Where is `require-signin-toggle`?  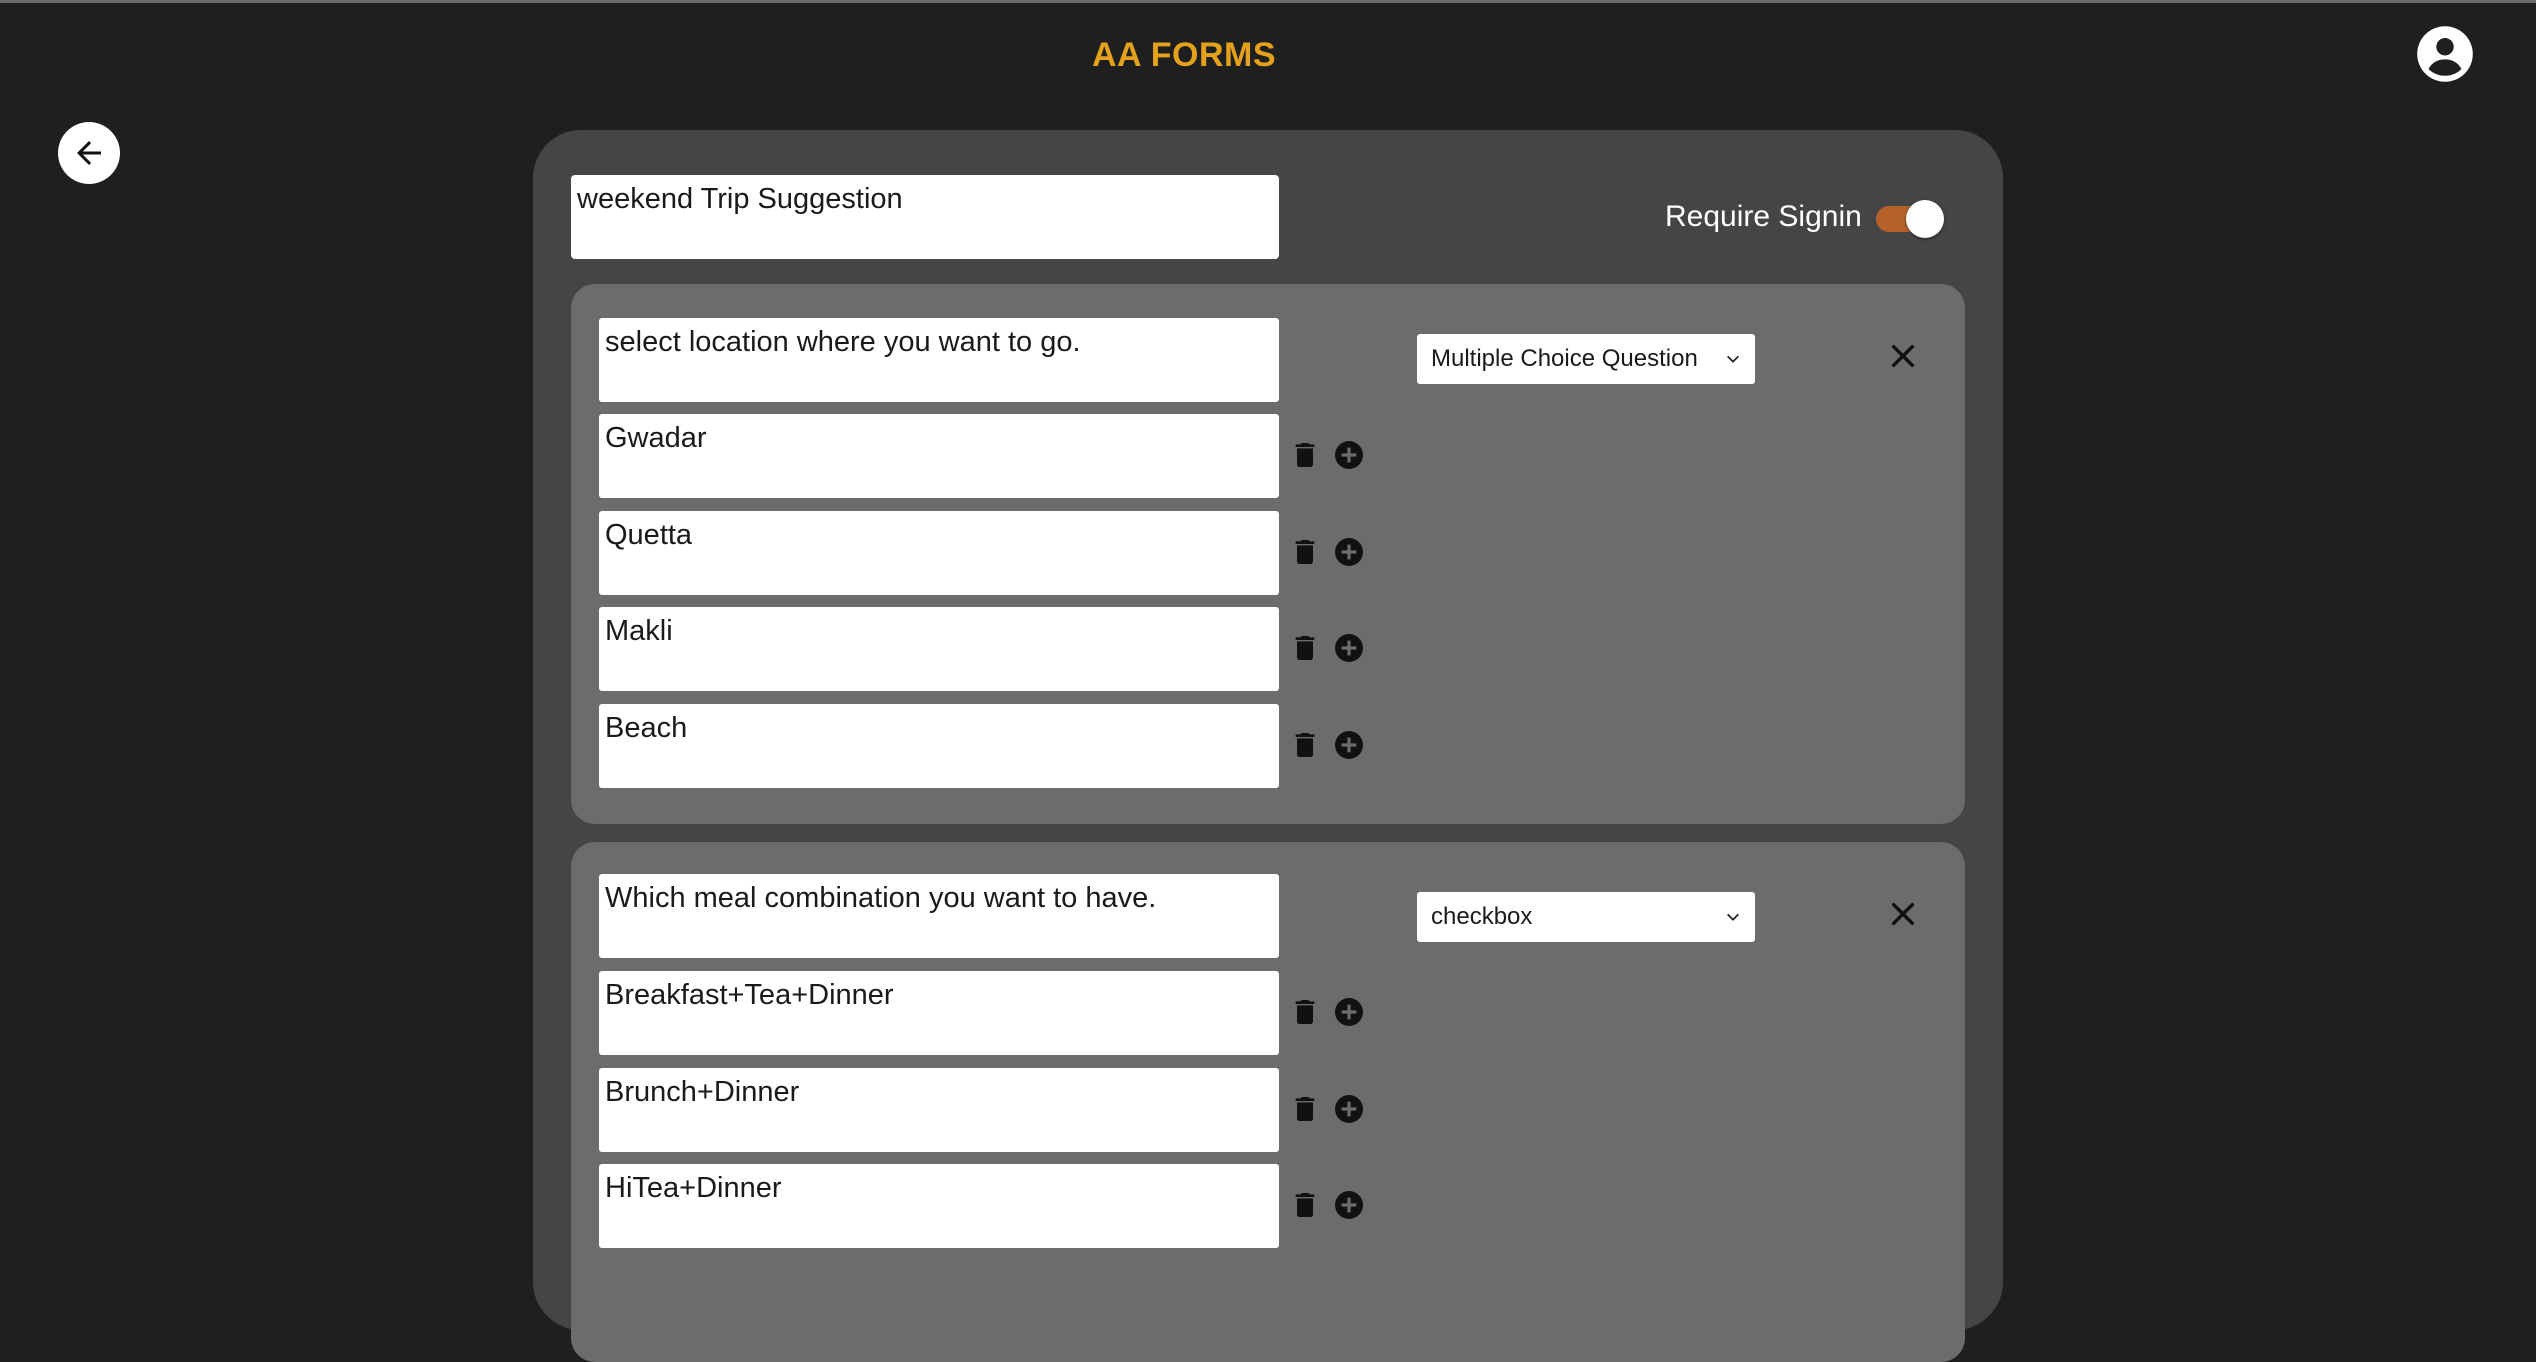 require-signin-toggle is located at coordinates (1910, 218).